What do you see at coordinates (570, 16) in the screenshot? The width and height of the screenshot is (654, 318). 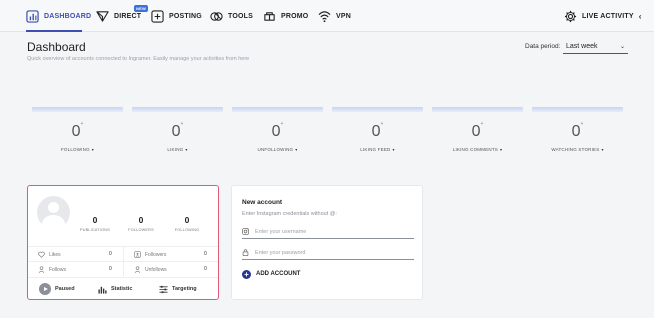 I see `gear-icon` at bounding box center [570, 16].